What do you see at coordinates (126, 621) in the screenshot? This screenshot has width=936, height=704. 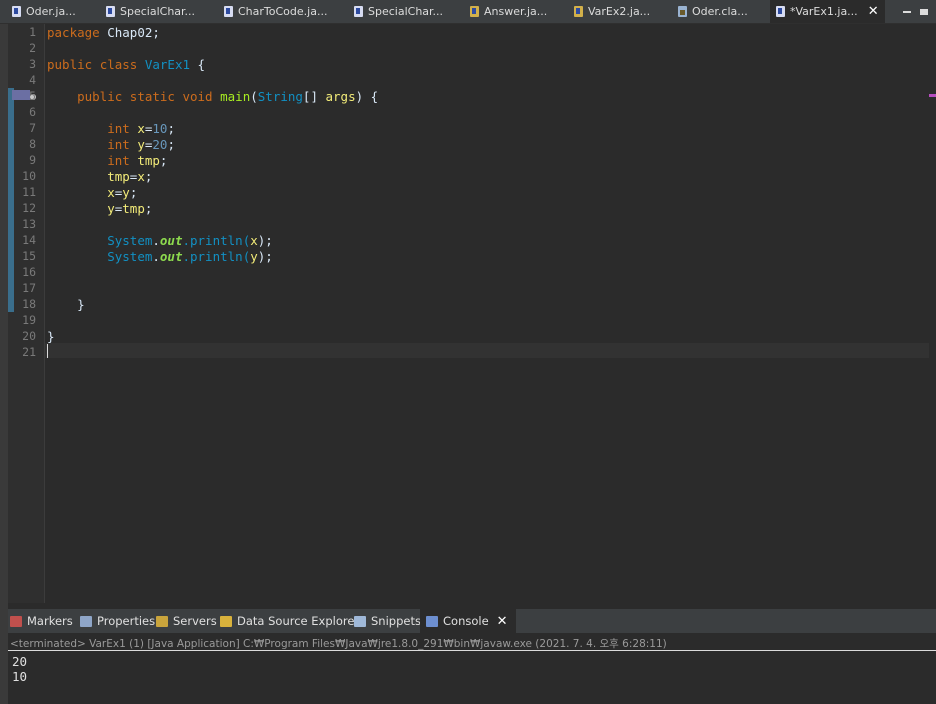 I see `tab-label: Properties` at bounding box center [126, 621].